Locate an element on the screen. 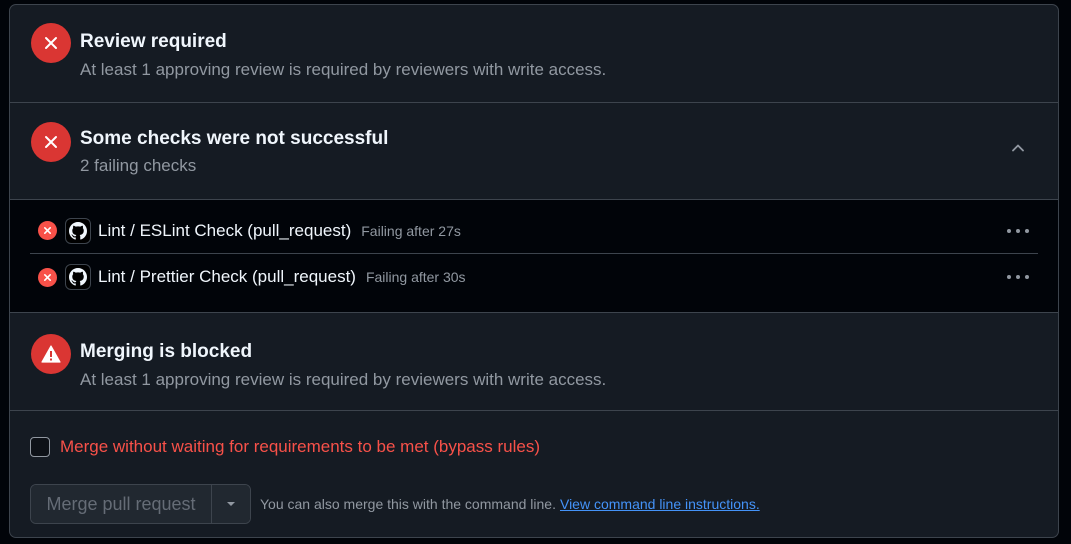 The height and width of the screenshot is (544, 1071). check-name: Lint / ESLint Check (pull_request) is located at coordinates (224, 231).